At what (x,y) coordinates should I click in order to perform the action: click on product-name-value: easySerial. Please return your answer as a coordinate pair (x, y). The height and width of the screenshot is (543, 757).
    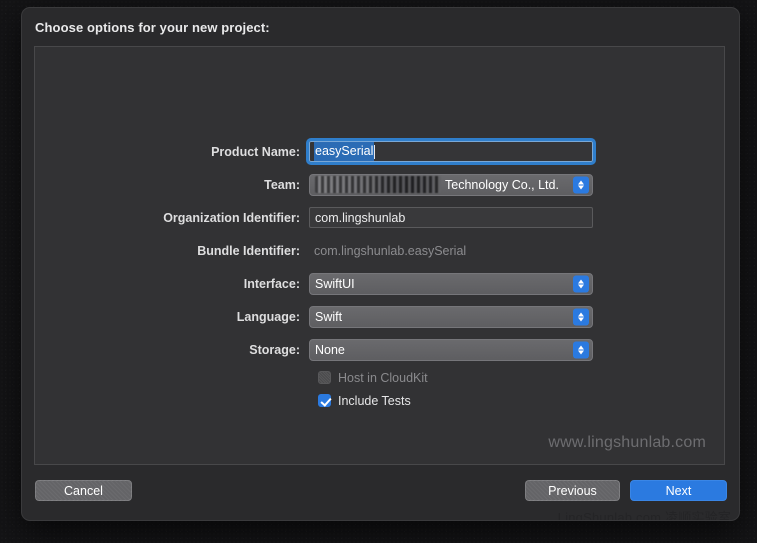
    Looking at the image, I should click on (344, 151).